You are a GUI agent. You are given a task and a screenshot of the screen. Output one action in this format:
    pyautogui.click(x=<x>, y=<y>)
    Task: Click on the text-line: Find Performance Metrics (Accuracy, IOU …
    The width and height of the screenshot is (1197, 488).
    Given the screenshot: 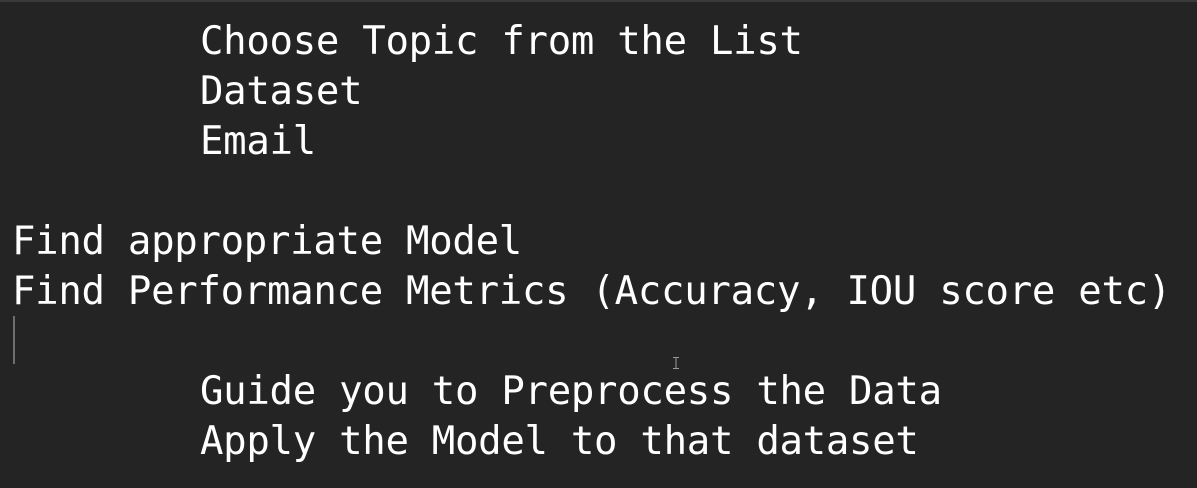 What is the action you would take?
    pyautogui.click(x=591, y=291)
    